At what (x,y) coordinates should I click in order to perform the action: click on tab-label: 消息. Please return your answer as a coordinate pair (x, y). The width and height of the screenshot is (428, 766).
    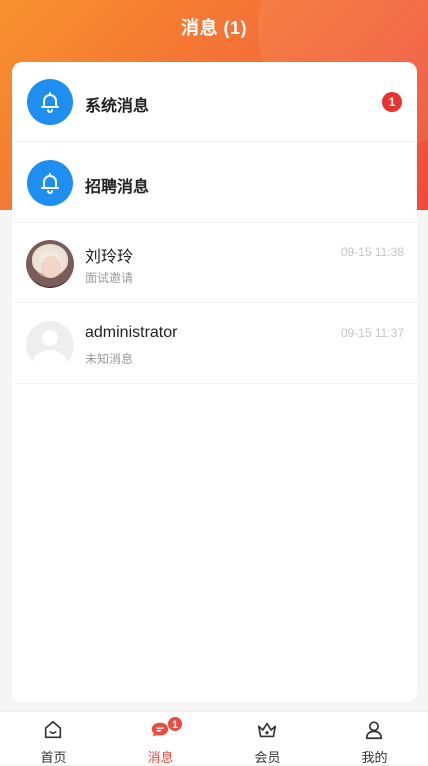
    Looking at the image, I should click on (160, 757).